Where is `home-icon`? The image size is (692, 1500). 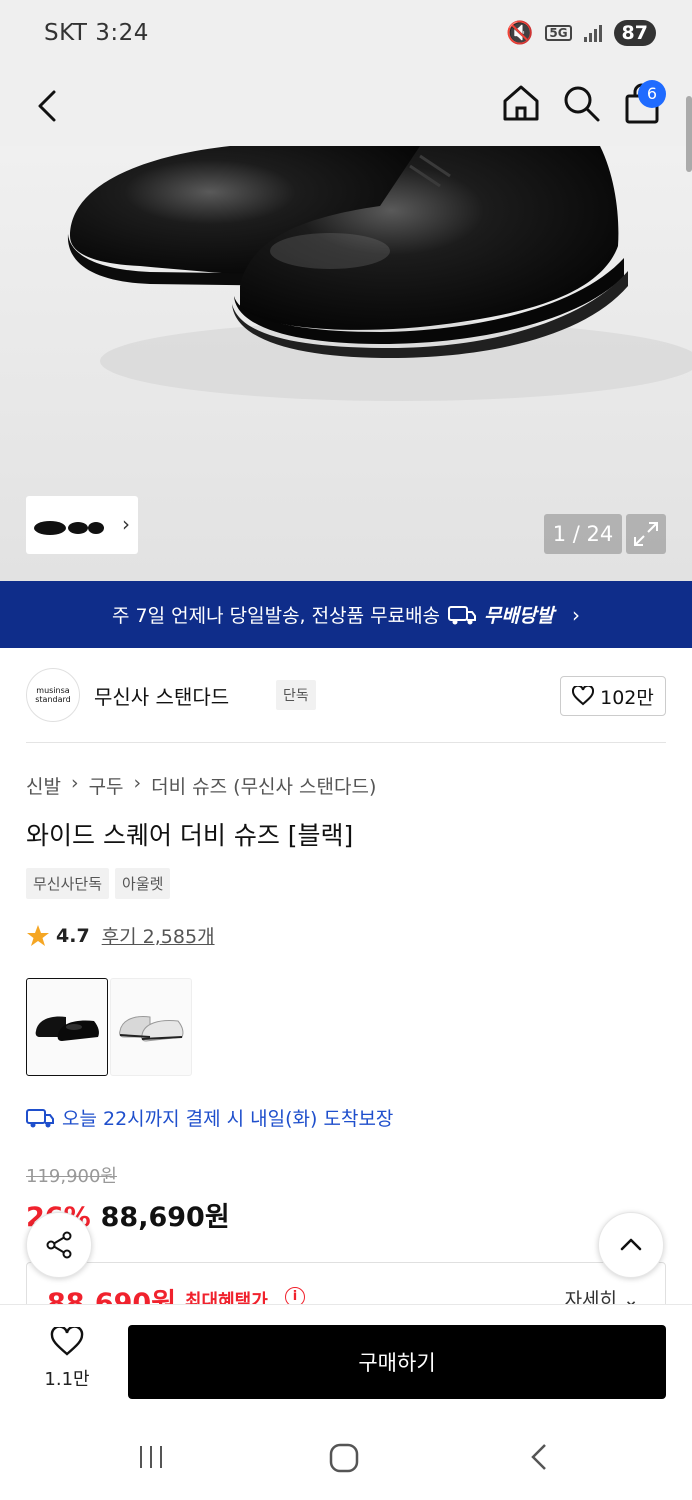 home-icon is located at coordinates (521, 103).